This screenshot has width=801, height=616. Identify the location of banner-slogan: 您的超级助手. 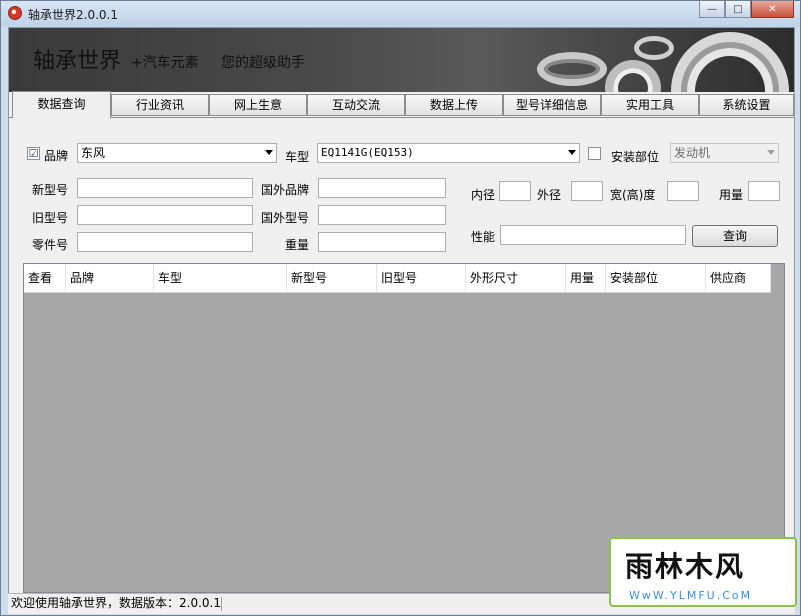
(263, 63).